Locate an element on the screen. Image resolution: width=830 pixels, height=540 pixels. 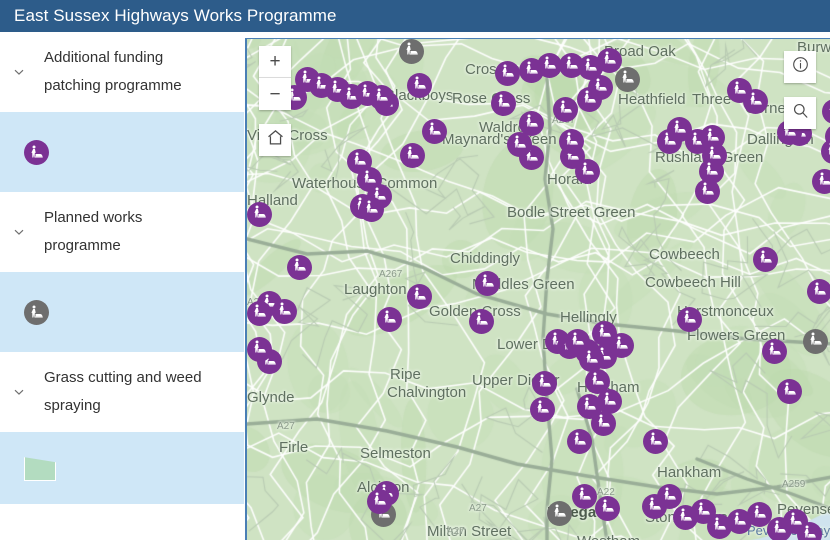
home-button is located at coordinates (275, 140).